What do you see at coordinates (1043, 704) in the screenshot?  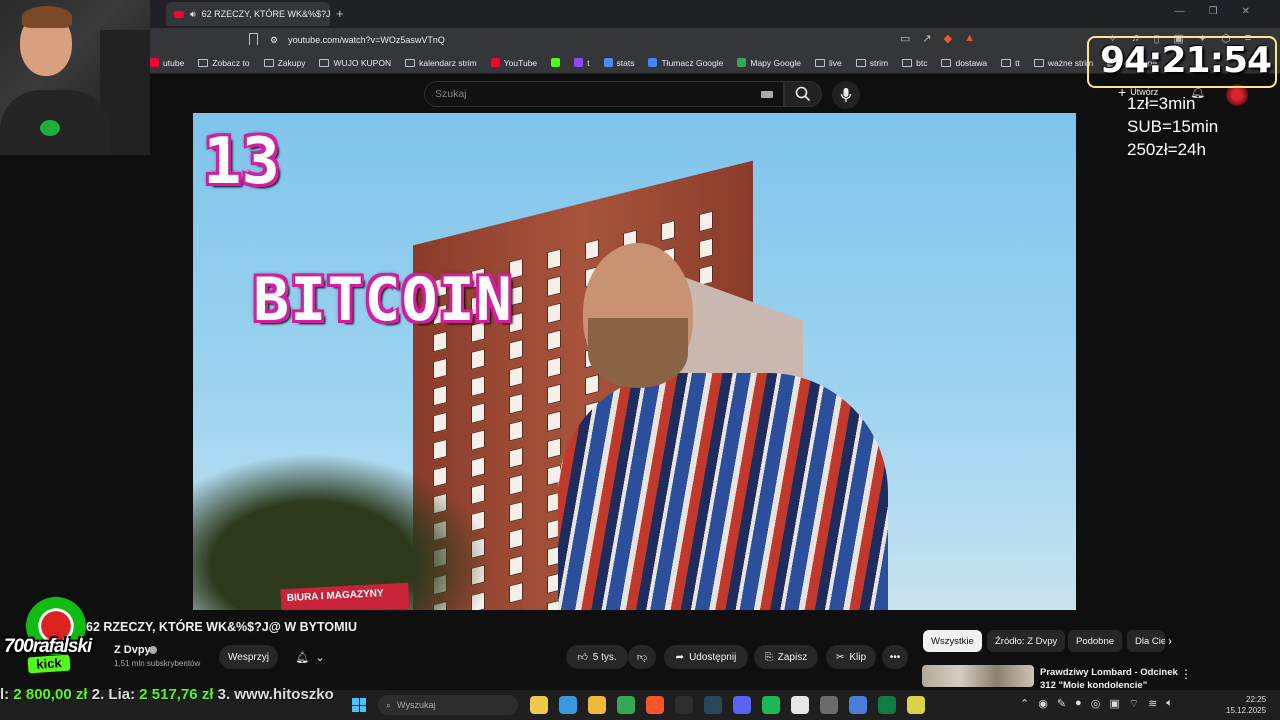 I see `tray-app-icon: ◉` at bounding box center [1043, 704].